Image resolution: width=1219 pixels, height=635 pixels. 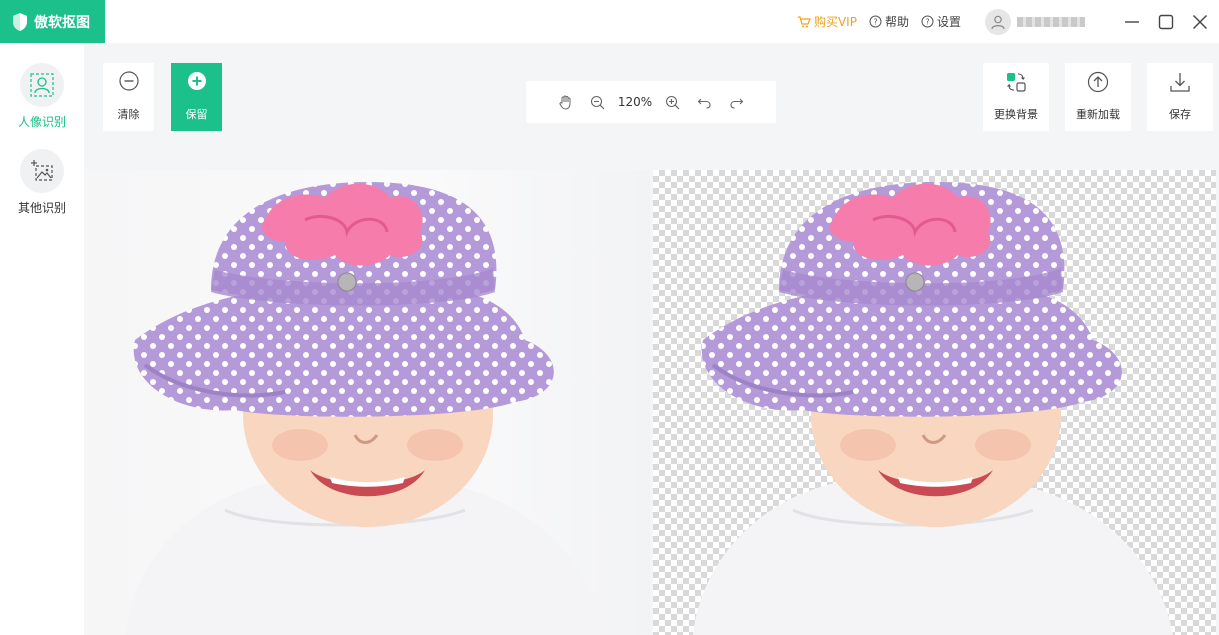 I want to click on top-right-controls: 购买VIP ? 帮助 ? 设置, so click(x=1008, y=21).